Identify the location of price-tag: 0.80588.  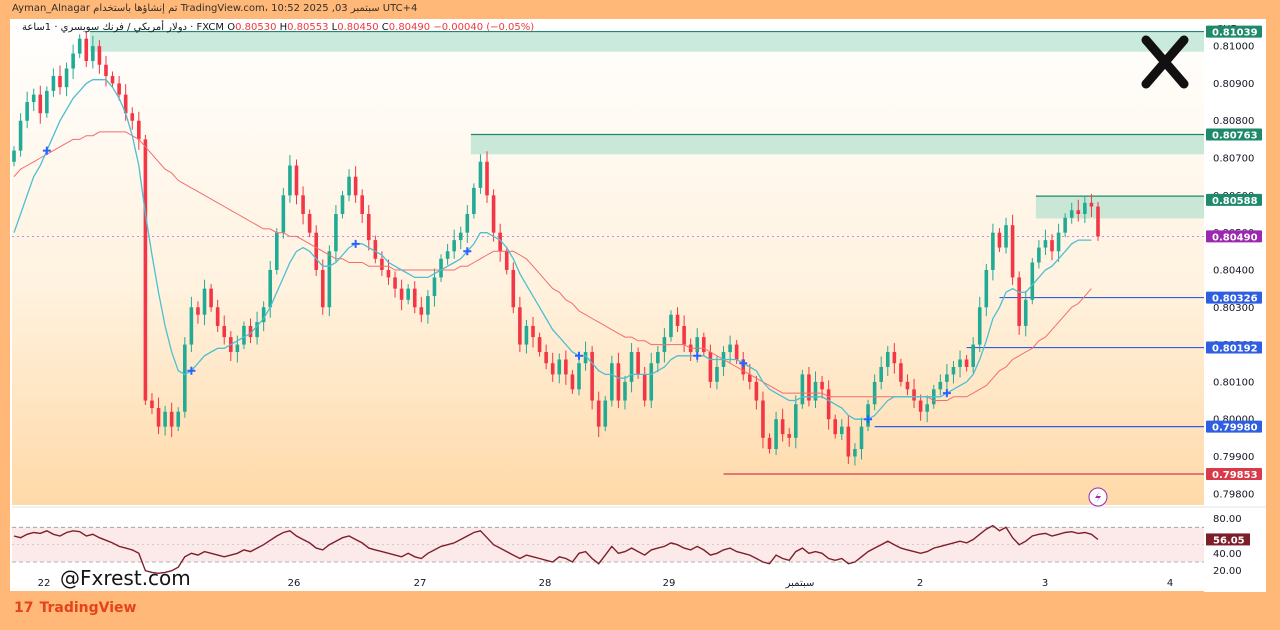
(1235, 201).